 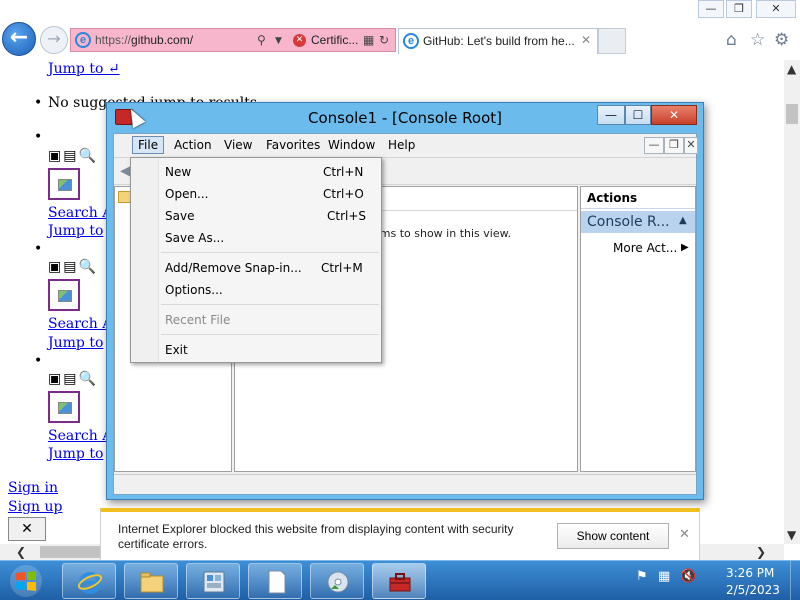 I want to click on menu-item-exit: Exit, so click(x=176, y=350).